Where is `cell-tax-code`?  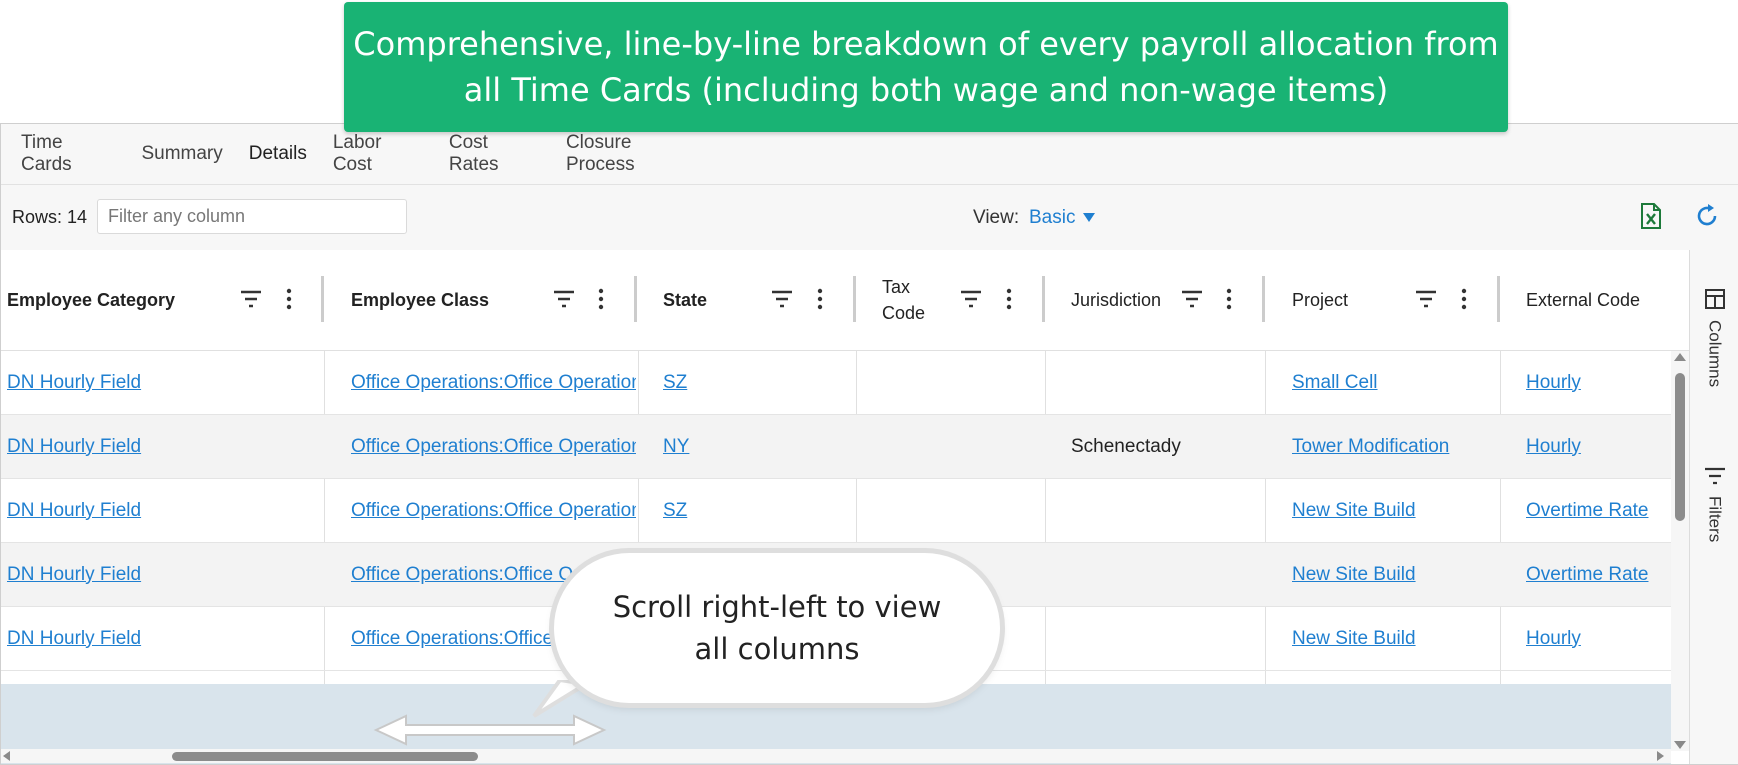 cell-tax-code is located at coordinates (962, 446).